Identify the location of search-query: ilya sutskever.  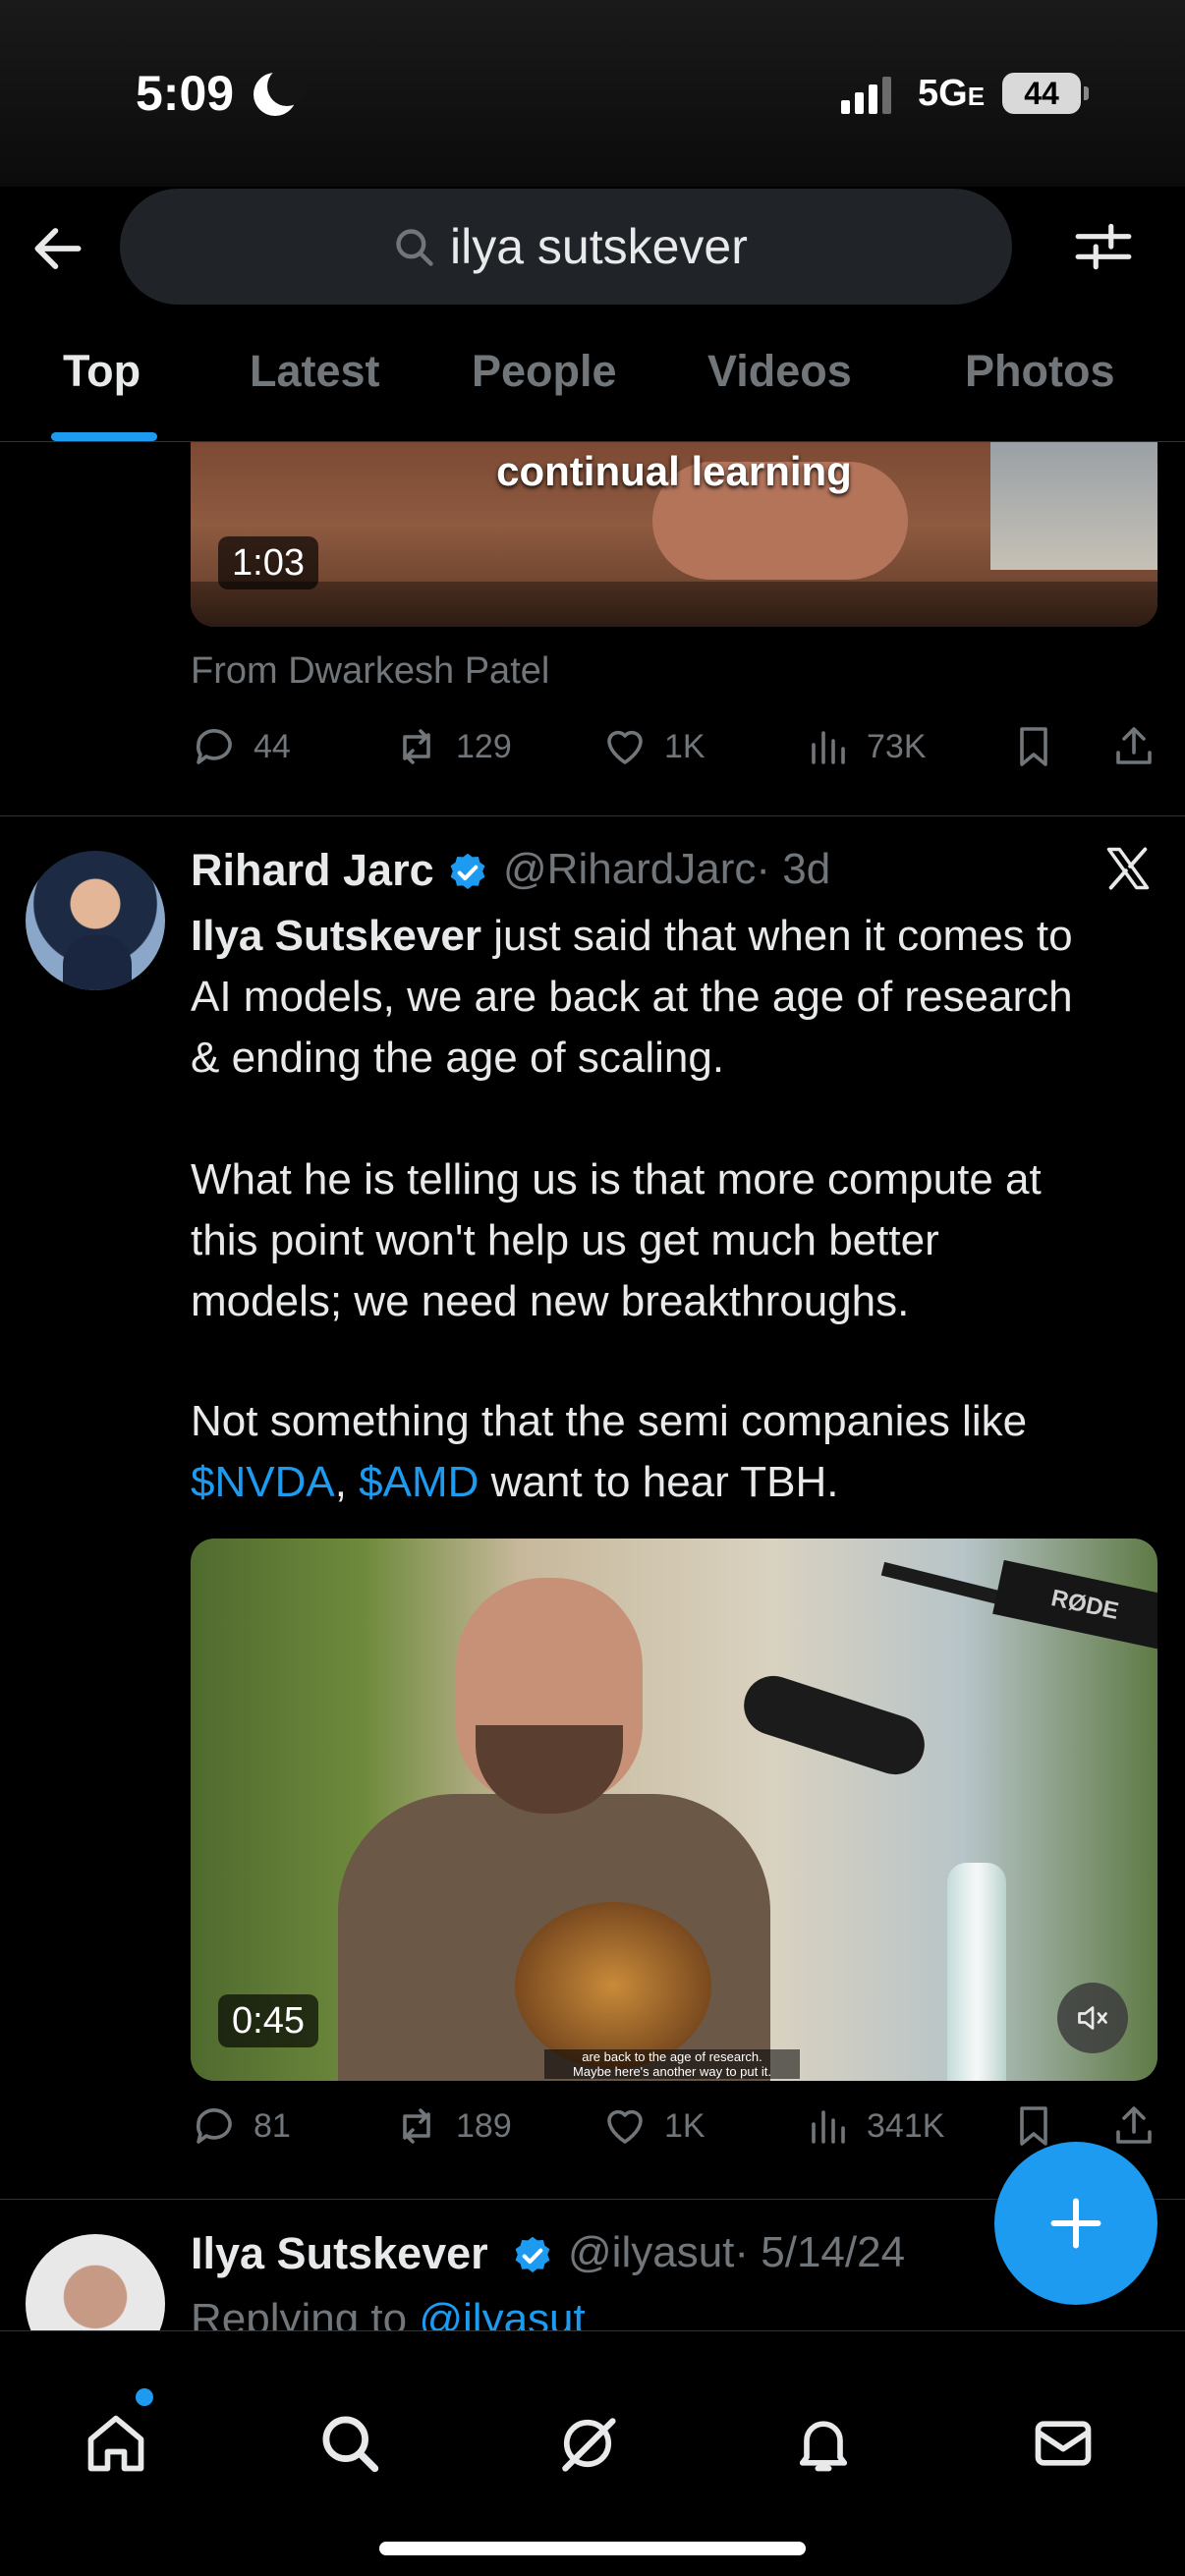
(599, 246).